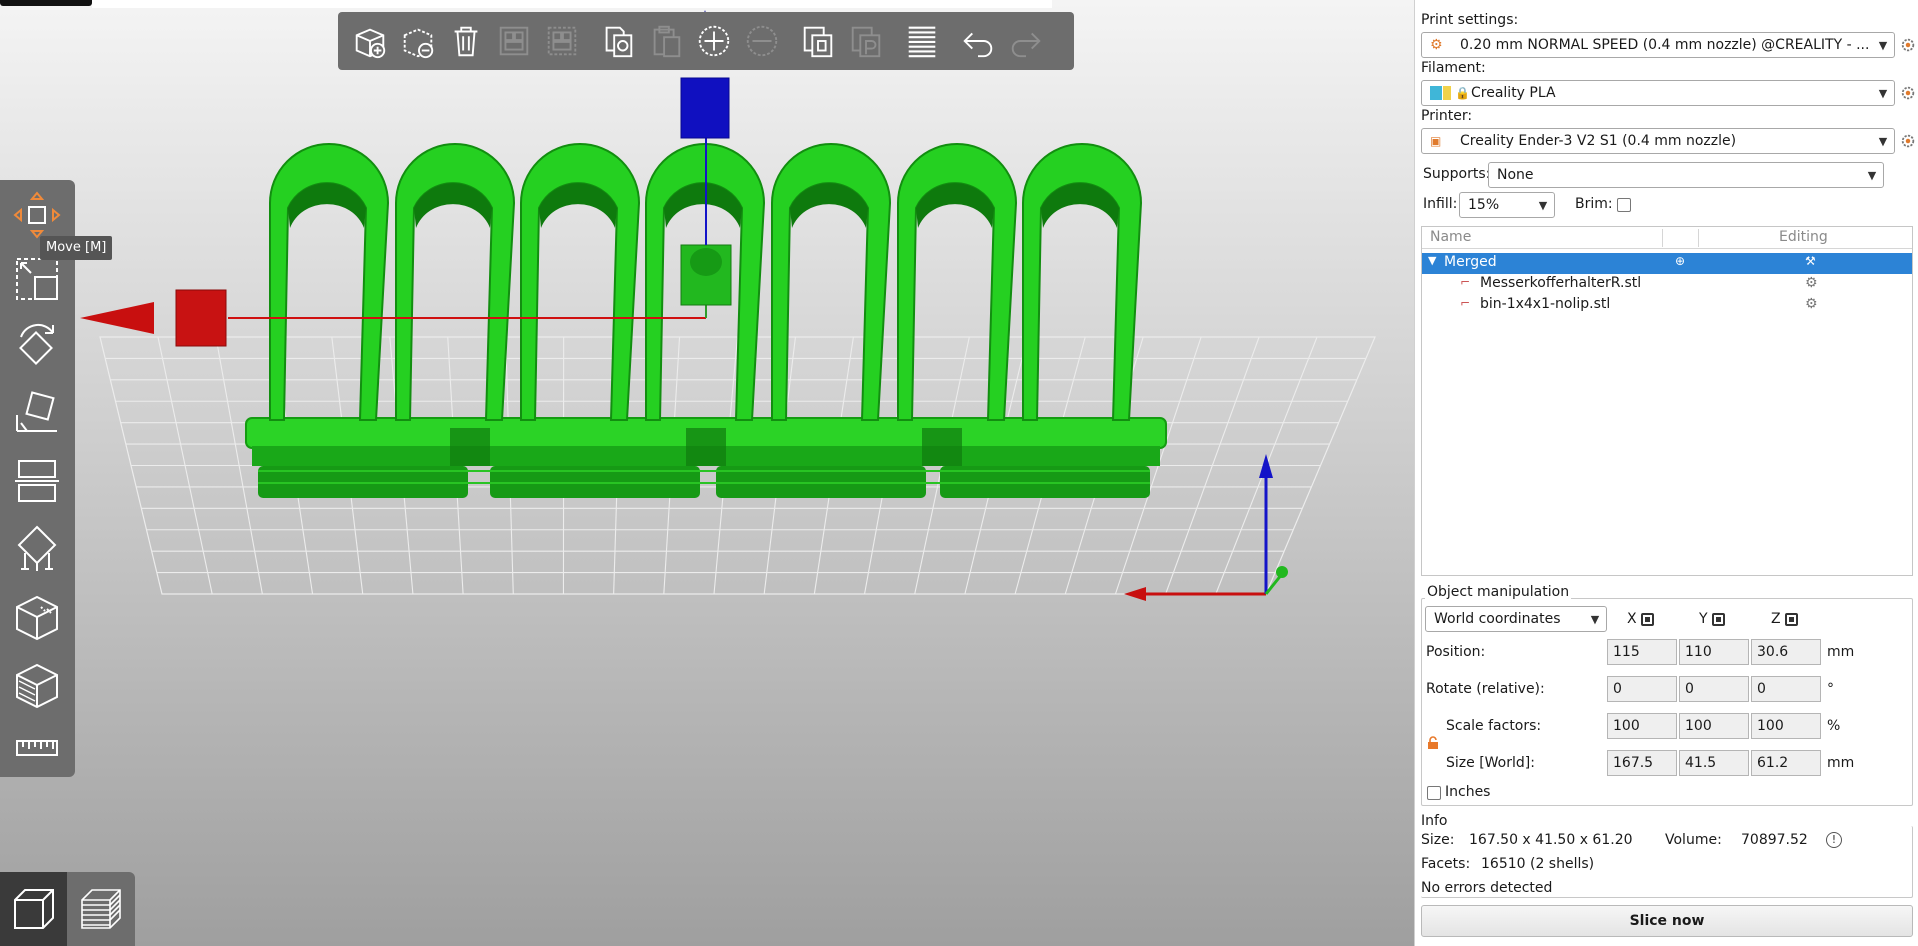  I want to click on size-y-input: 41.5, so click(1714, 763).